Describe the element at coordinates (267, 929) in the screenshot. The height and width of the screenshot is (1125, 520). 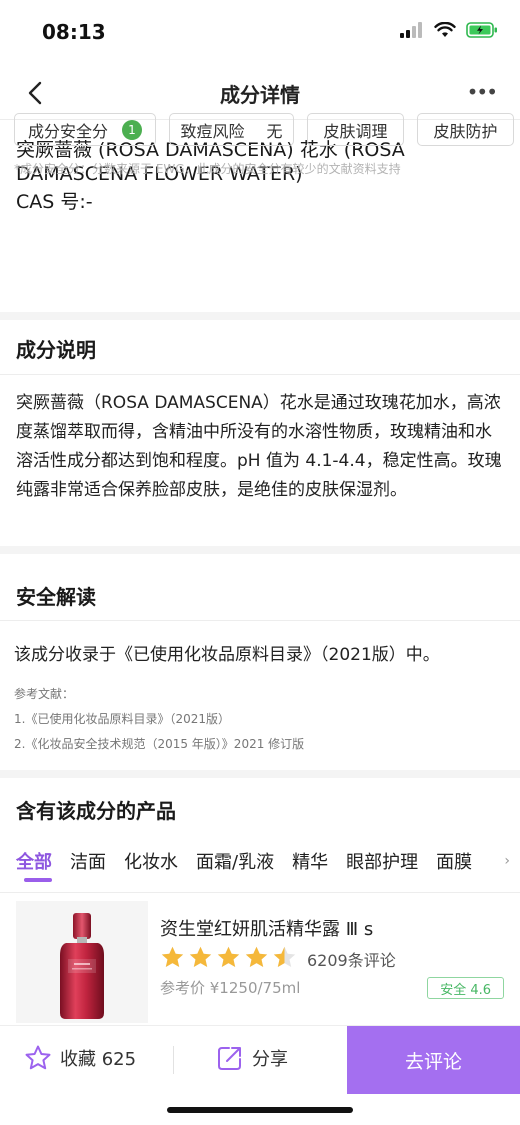
I see `product-name: 资生堂红妍肌活精华露 Ⅲ s` at that location.